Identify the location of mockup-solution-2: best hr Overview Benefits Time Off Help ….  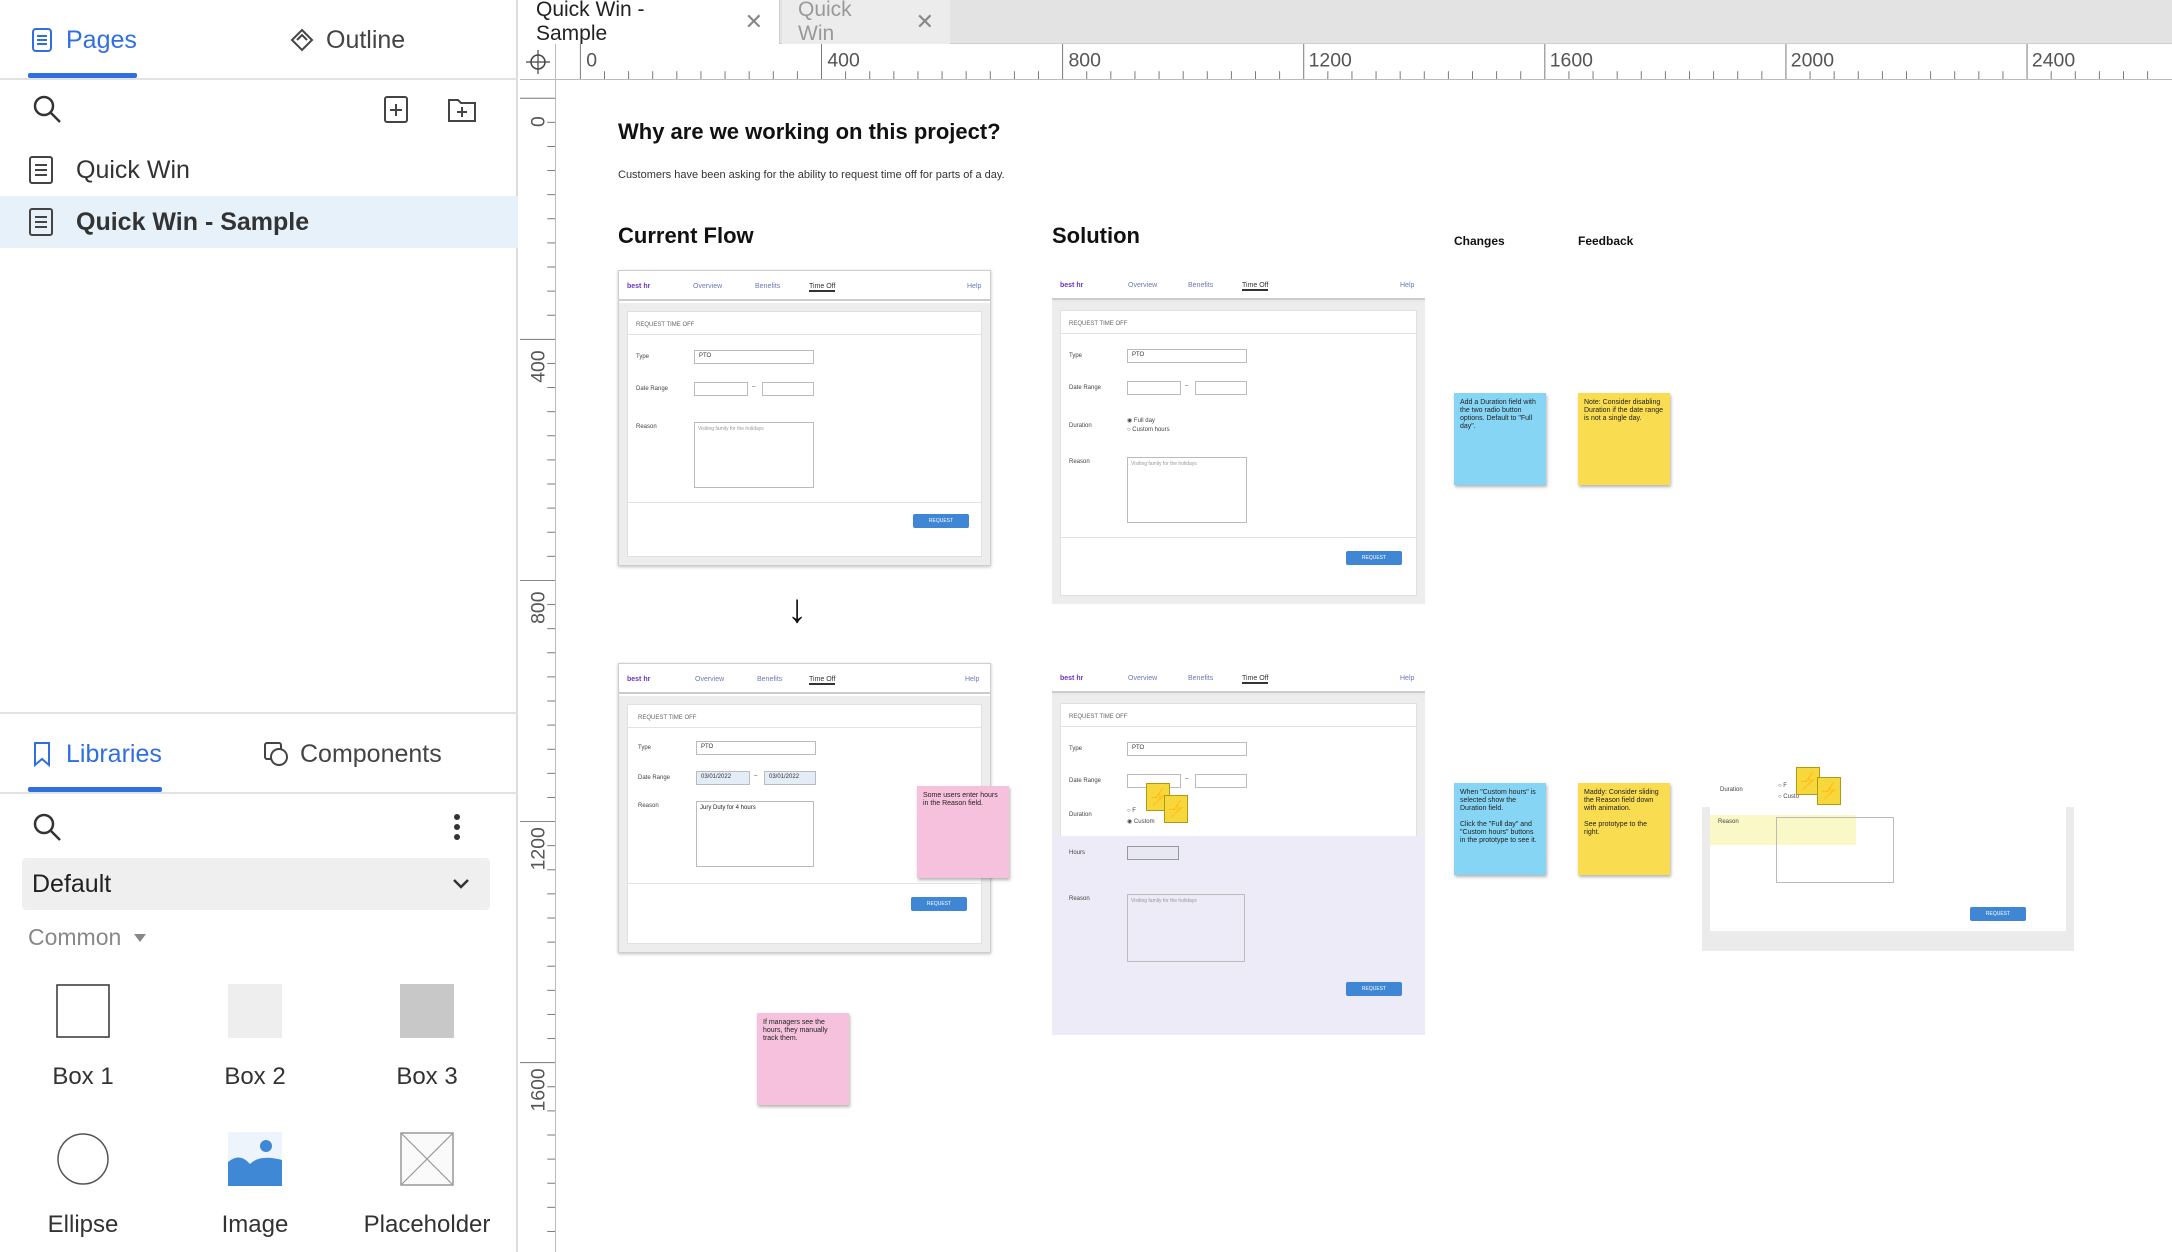
(1238, 849).